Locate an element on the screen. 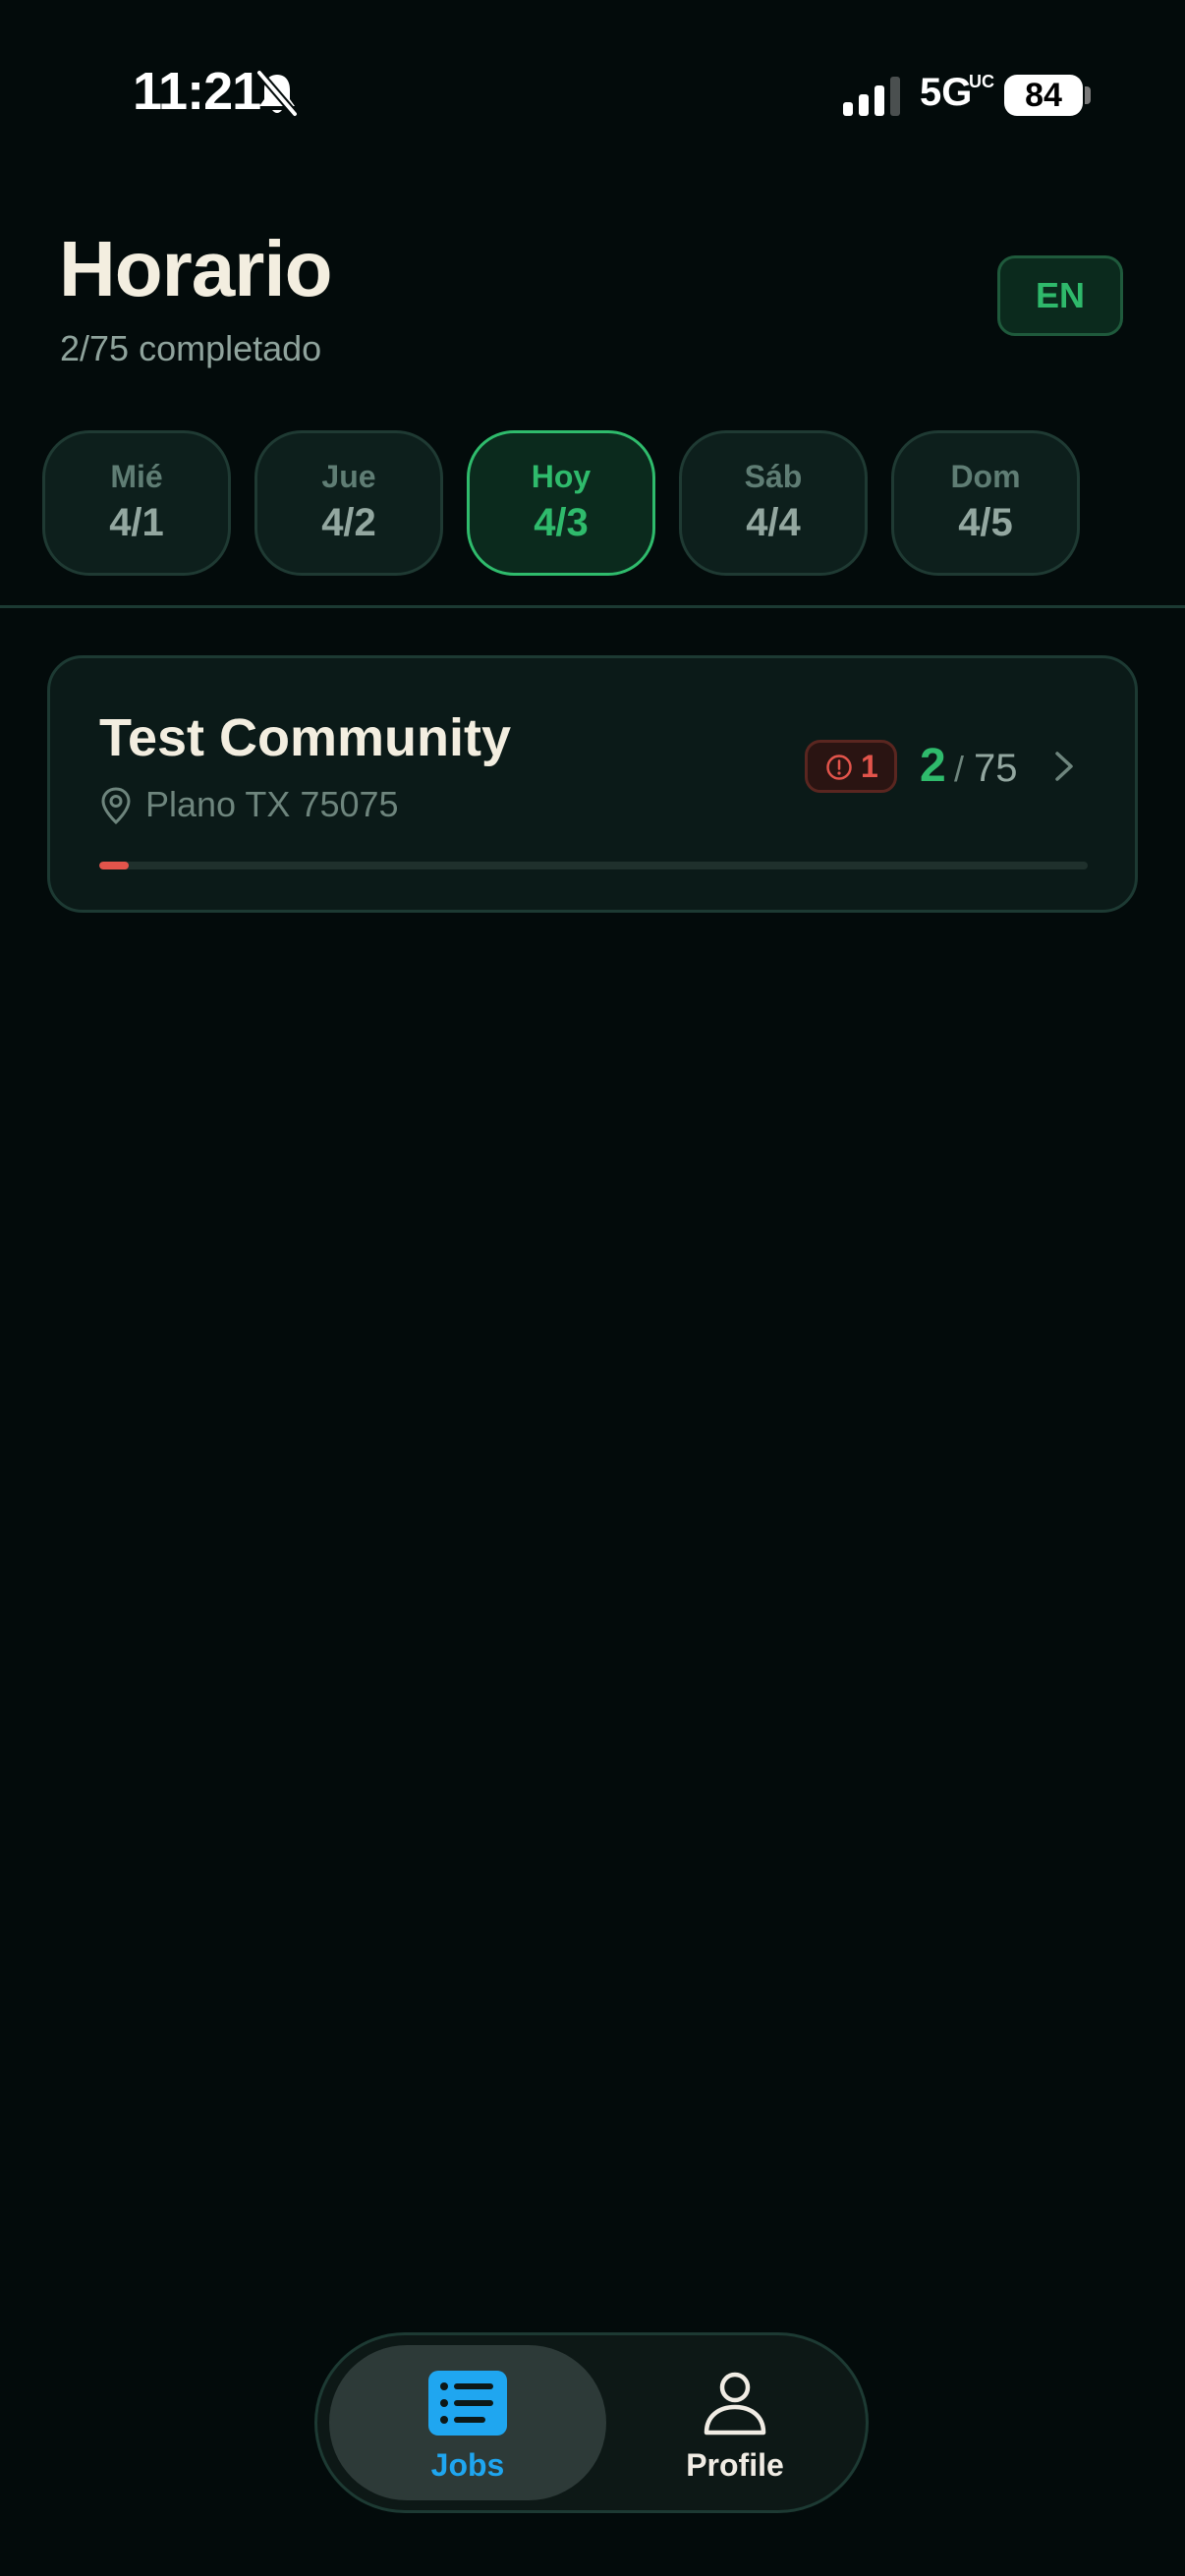  day-name: Jue is located at coordinates (349, 476).